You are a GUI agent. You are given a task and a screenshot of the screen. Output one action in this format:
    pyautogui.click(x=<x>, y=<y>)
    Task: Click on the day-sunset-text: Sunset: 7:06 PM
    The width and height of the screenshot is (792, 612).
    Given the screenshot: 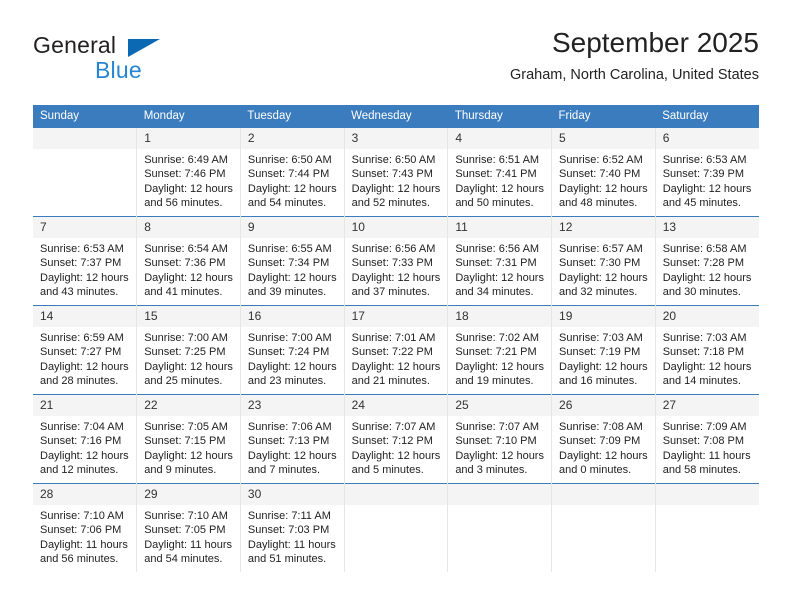 What is the action you would take?
    pyautogui.click(x=81, y=530)
    